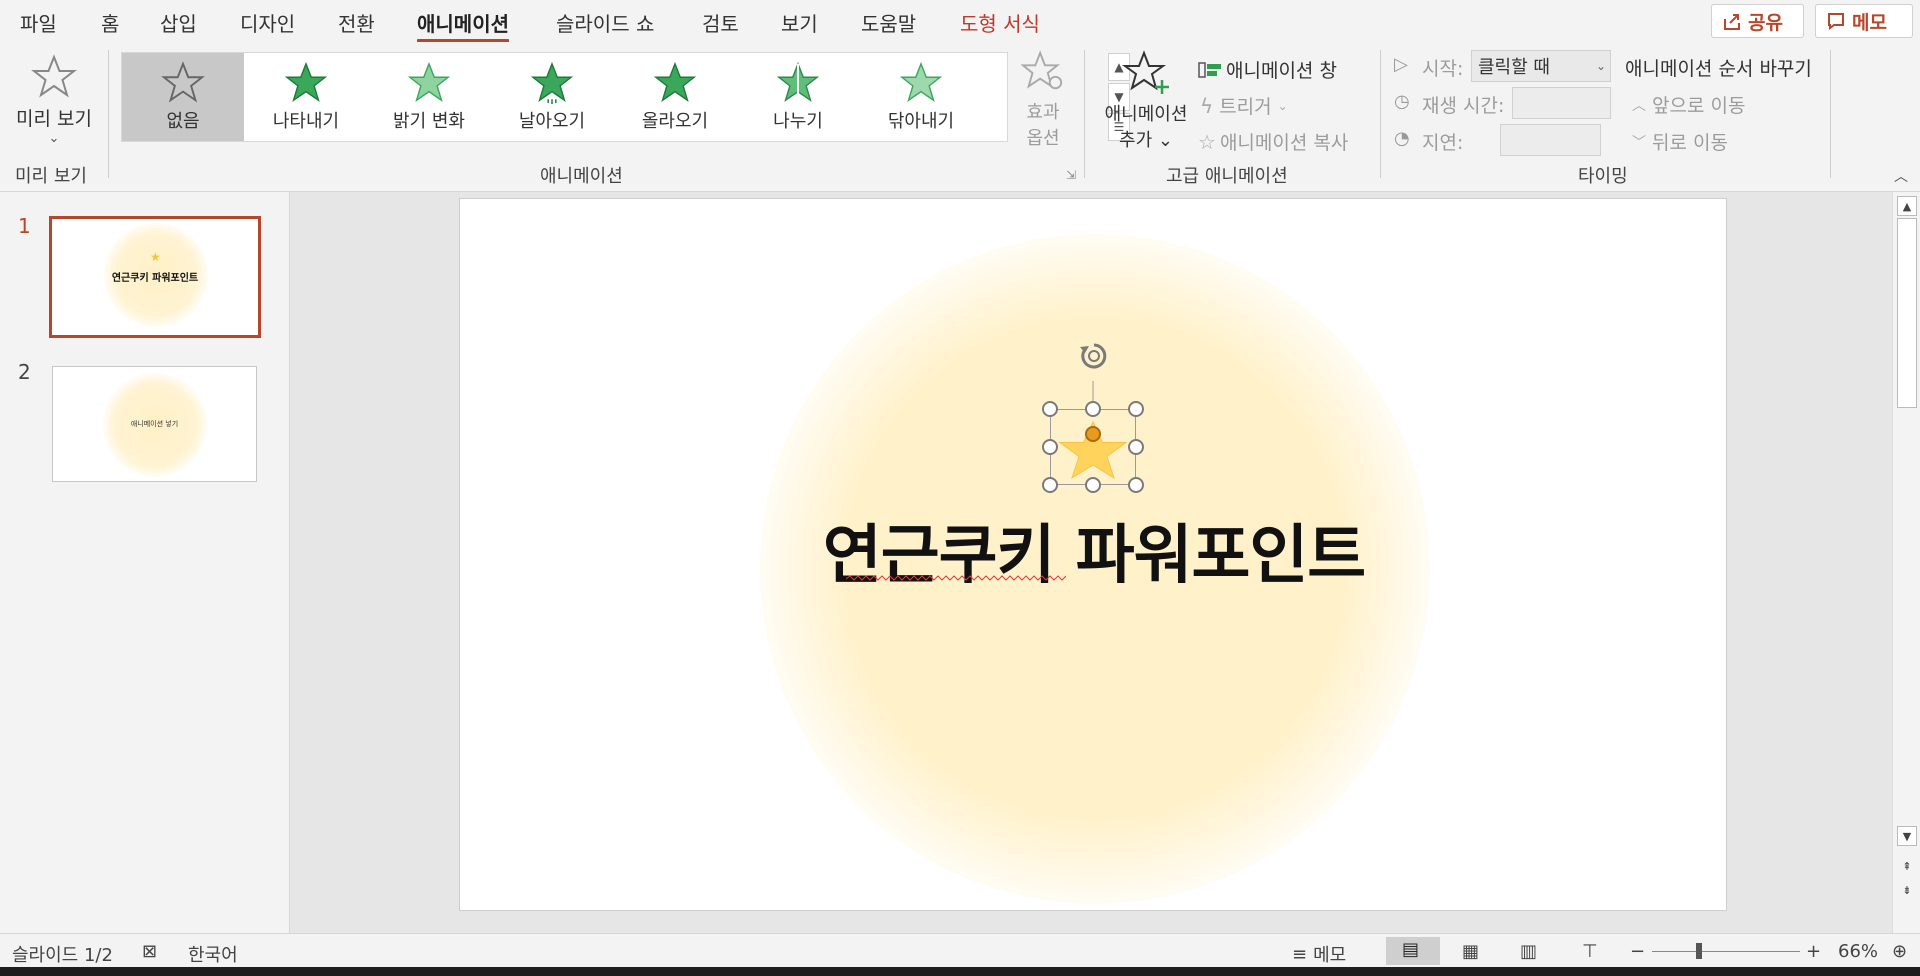 The width and height of the screenshot is (1920, 976). What do you see at coordinates (605, 22) in the screenshot?
I see `tab-slideshow: 슬라이드 쇼` at bounding box center [605, 22].